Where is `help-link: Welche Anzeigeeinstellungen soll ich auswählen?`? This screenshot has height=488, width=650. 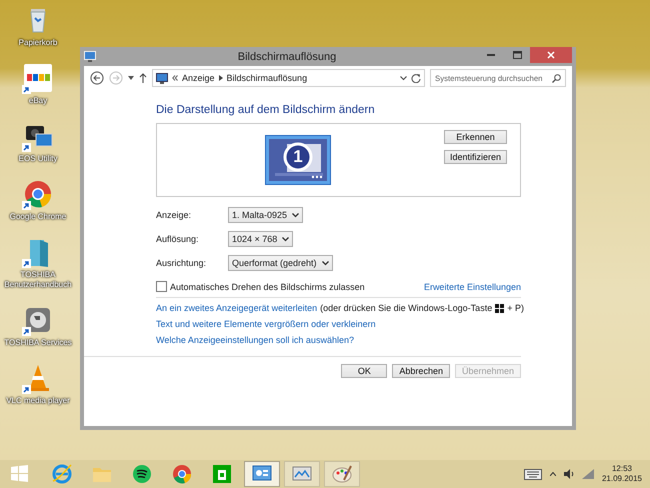 help-link: Welche Anzeigeeinstellungen soll ich auswählen? is located at coordinates (255, 340).